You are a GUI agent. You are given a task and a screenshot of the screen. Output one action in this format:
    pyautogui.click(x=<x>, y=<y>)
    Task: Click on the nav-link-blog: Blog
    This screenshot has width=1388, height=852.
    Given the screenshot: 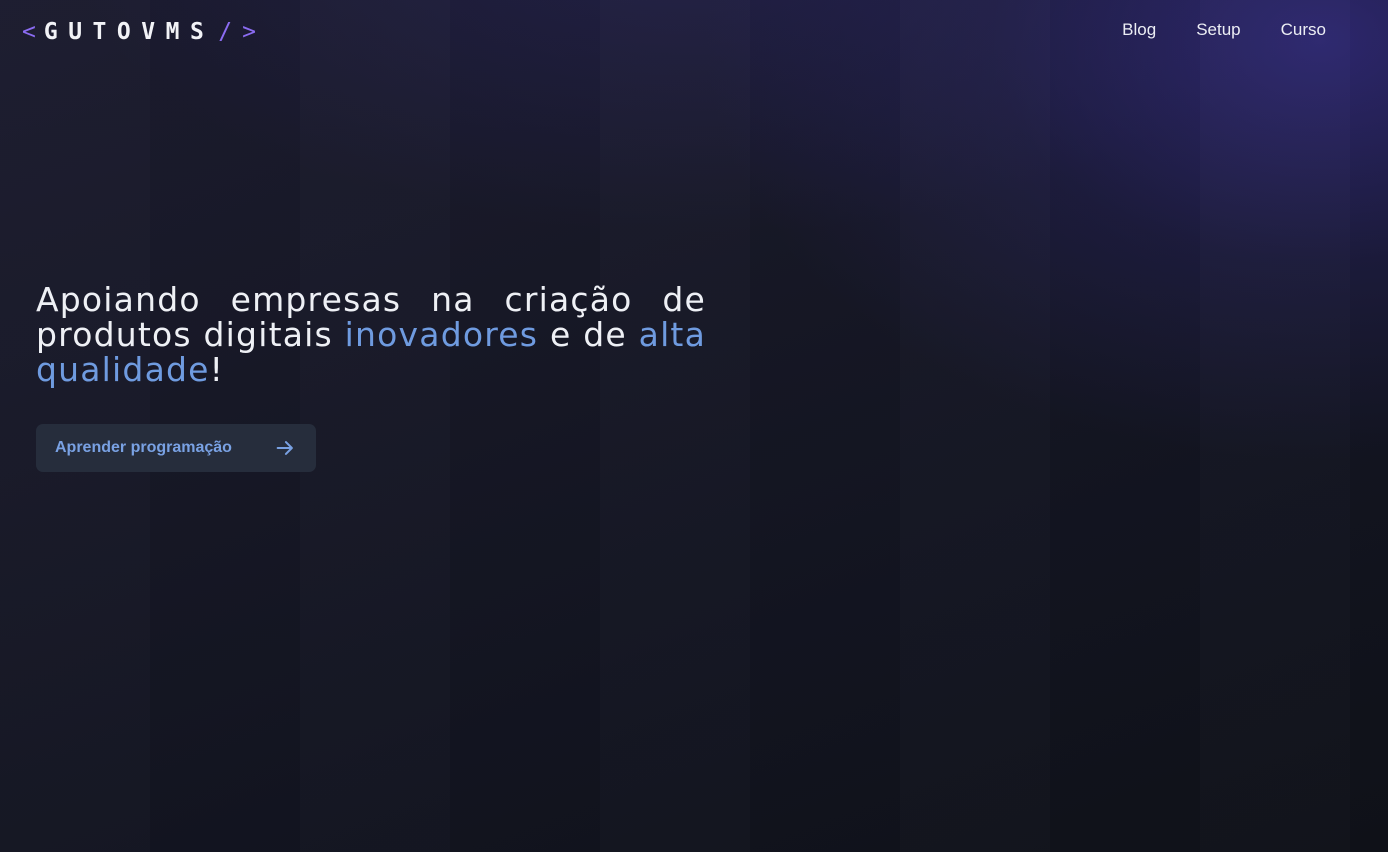 What is the action you would take?
    pyautogui.click(x=1139, y=30)
    